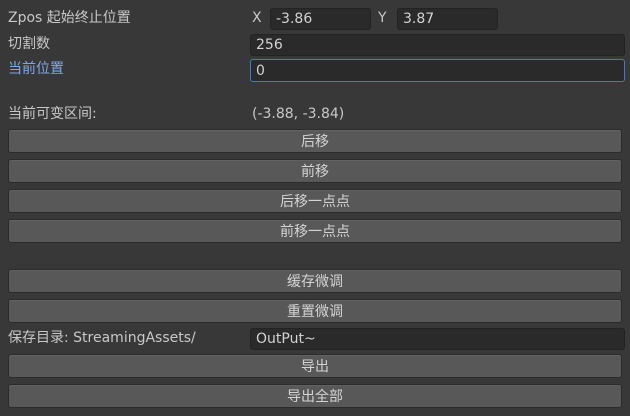 The image size is (630, 416). I want to click on cache-tweak-button: 缓存微调, so click(315, 281).